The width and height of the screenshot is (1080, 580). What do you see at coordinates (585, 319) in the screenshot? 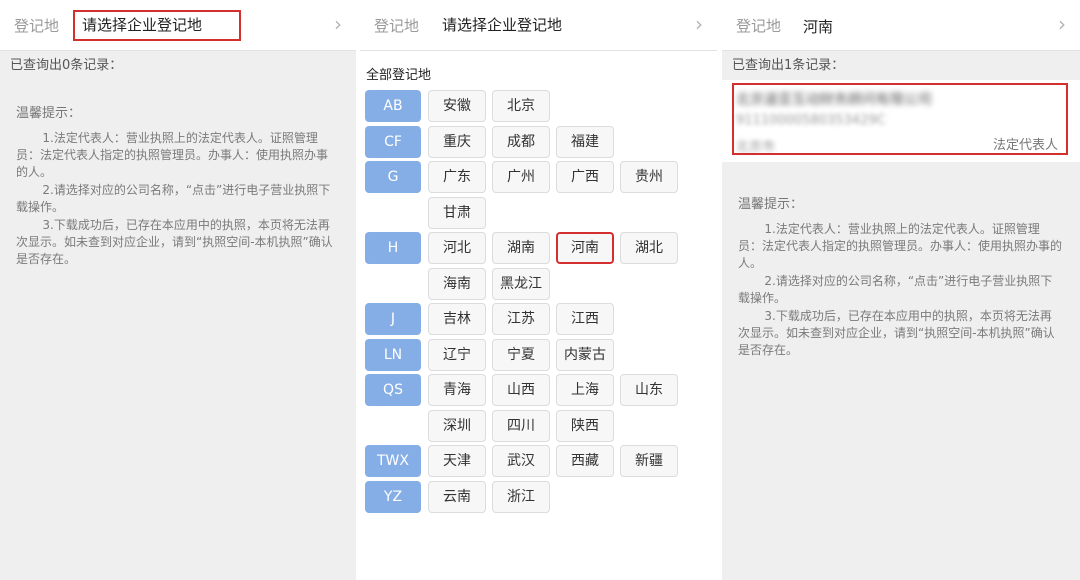
I see `province-button: 江西` at bounding box center [585, 319].